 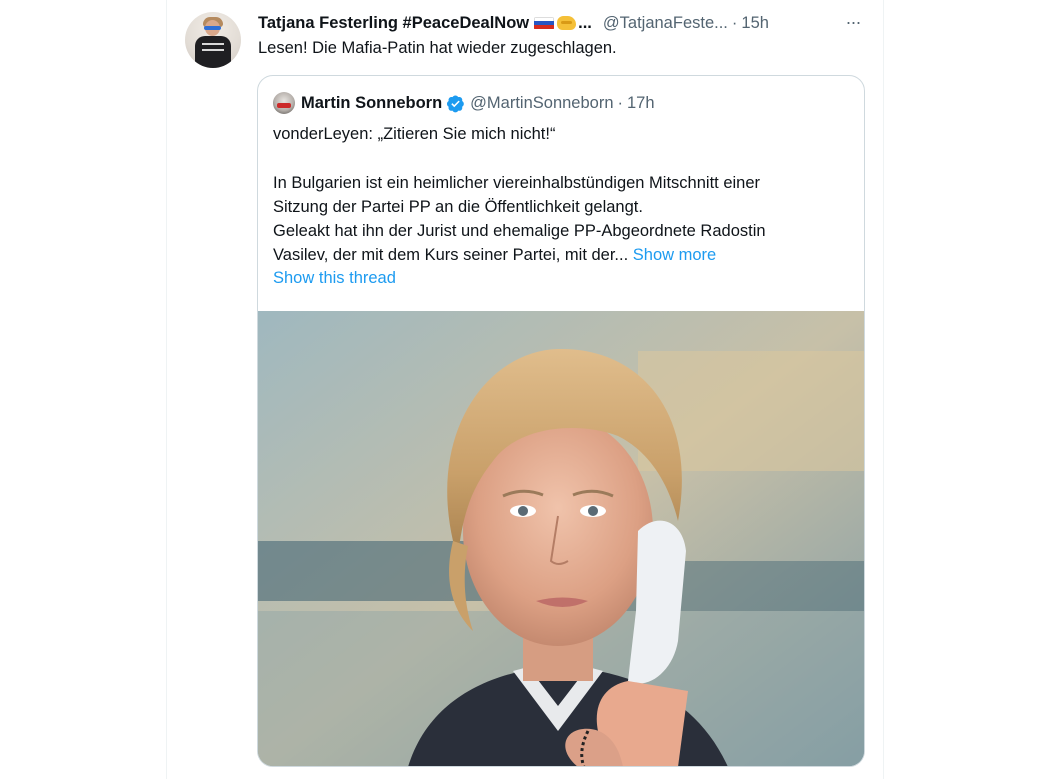 I want to click on quoted-author-avatar, so click(x=284, y=103).